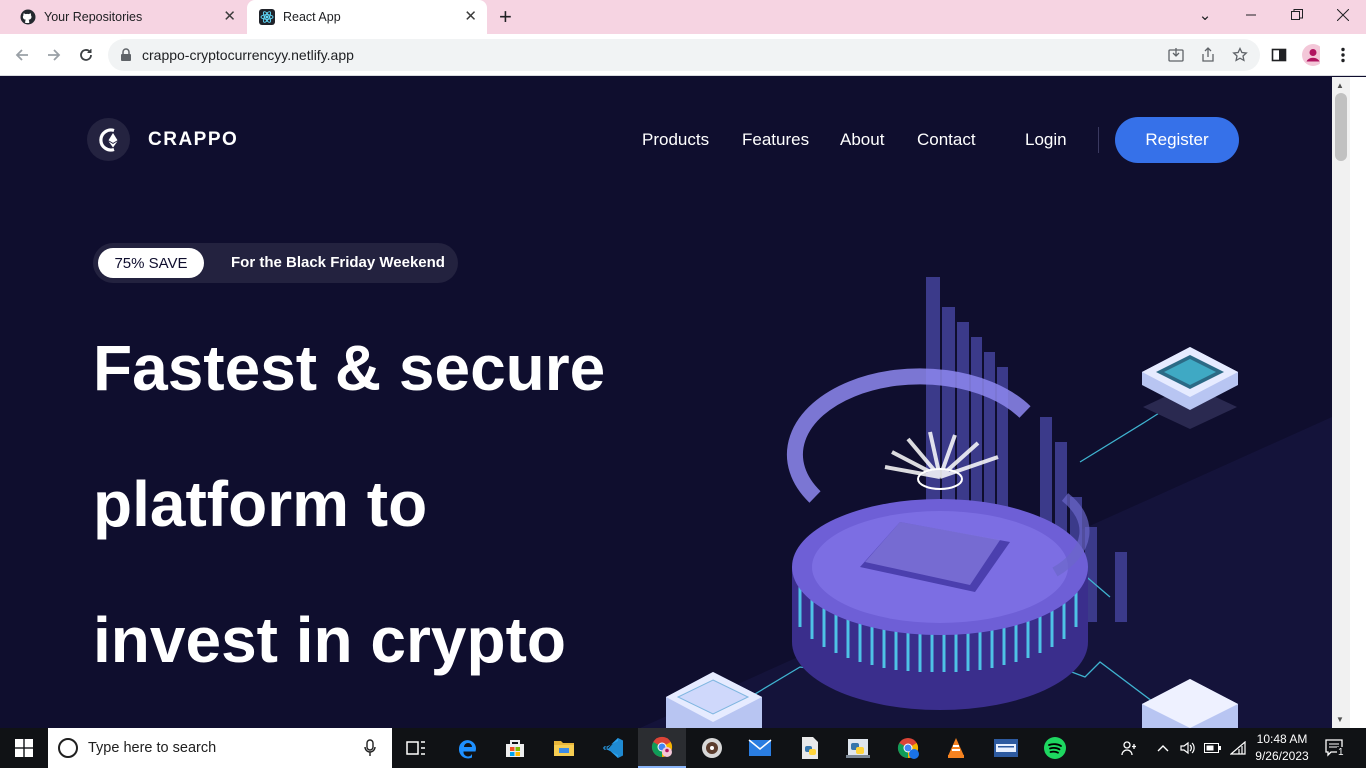  Describe the element at coordinates (775, 140) in the screenshot. I see `nav-link-features: Features` at that location.